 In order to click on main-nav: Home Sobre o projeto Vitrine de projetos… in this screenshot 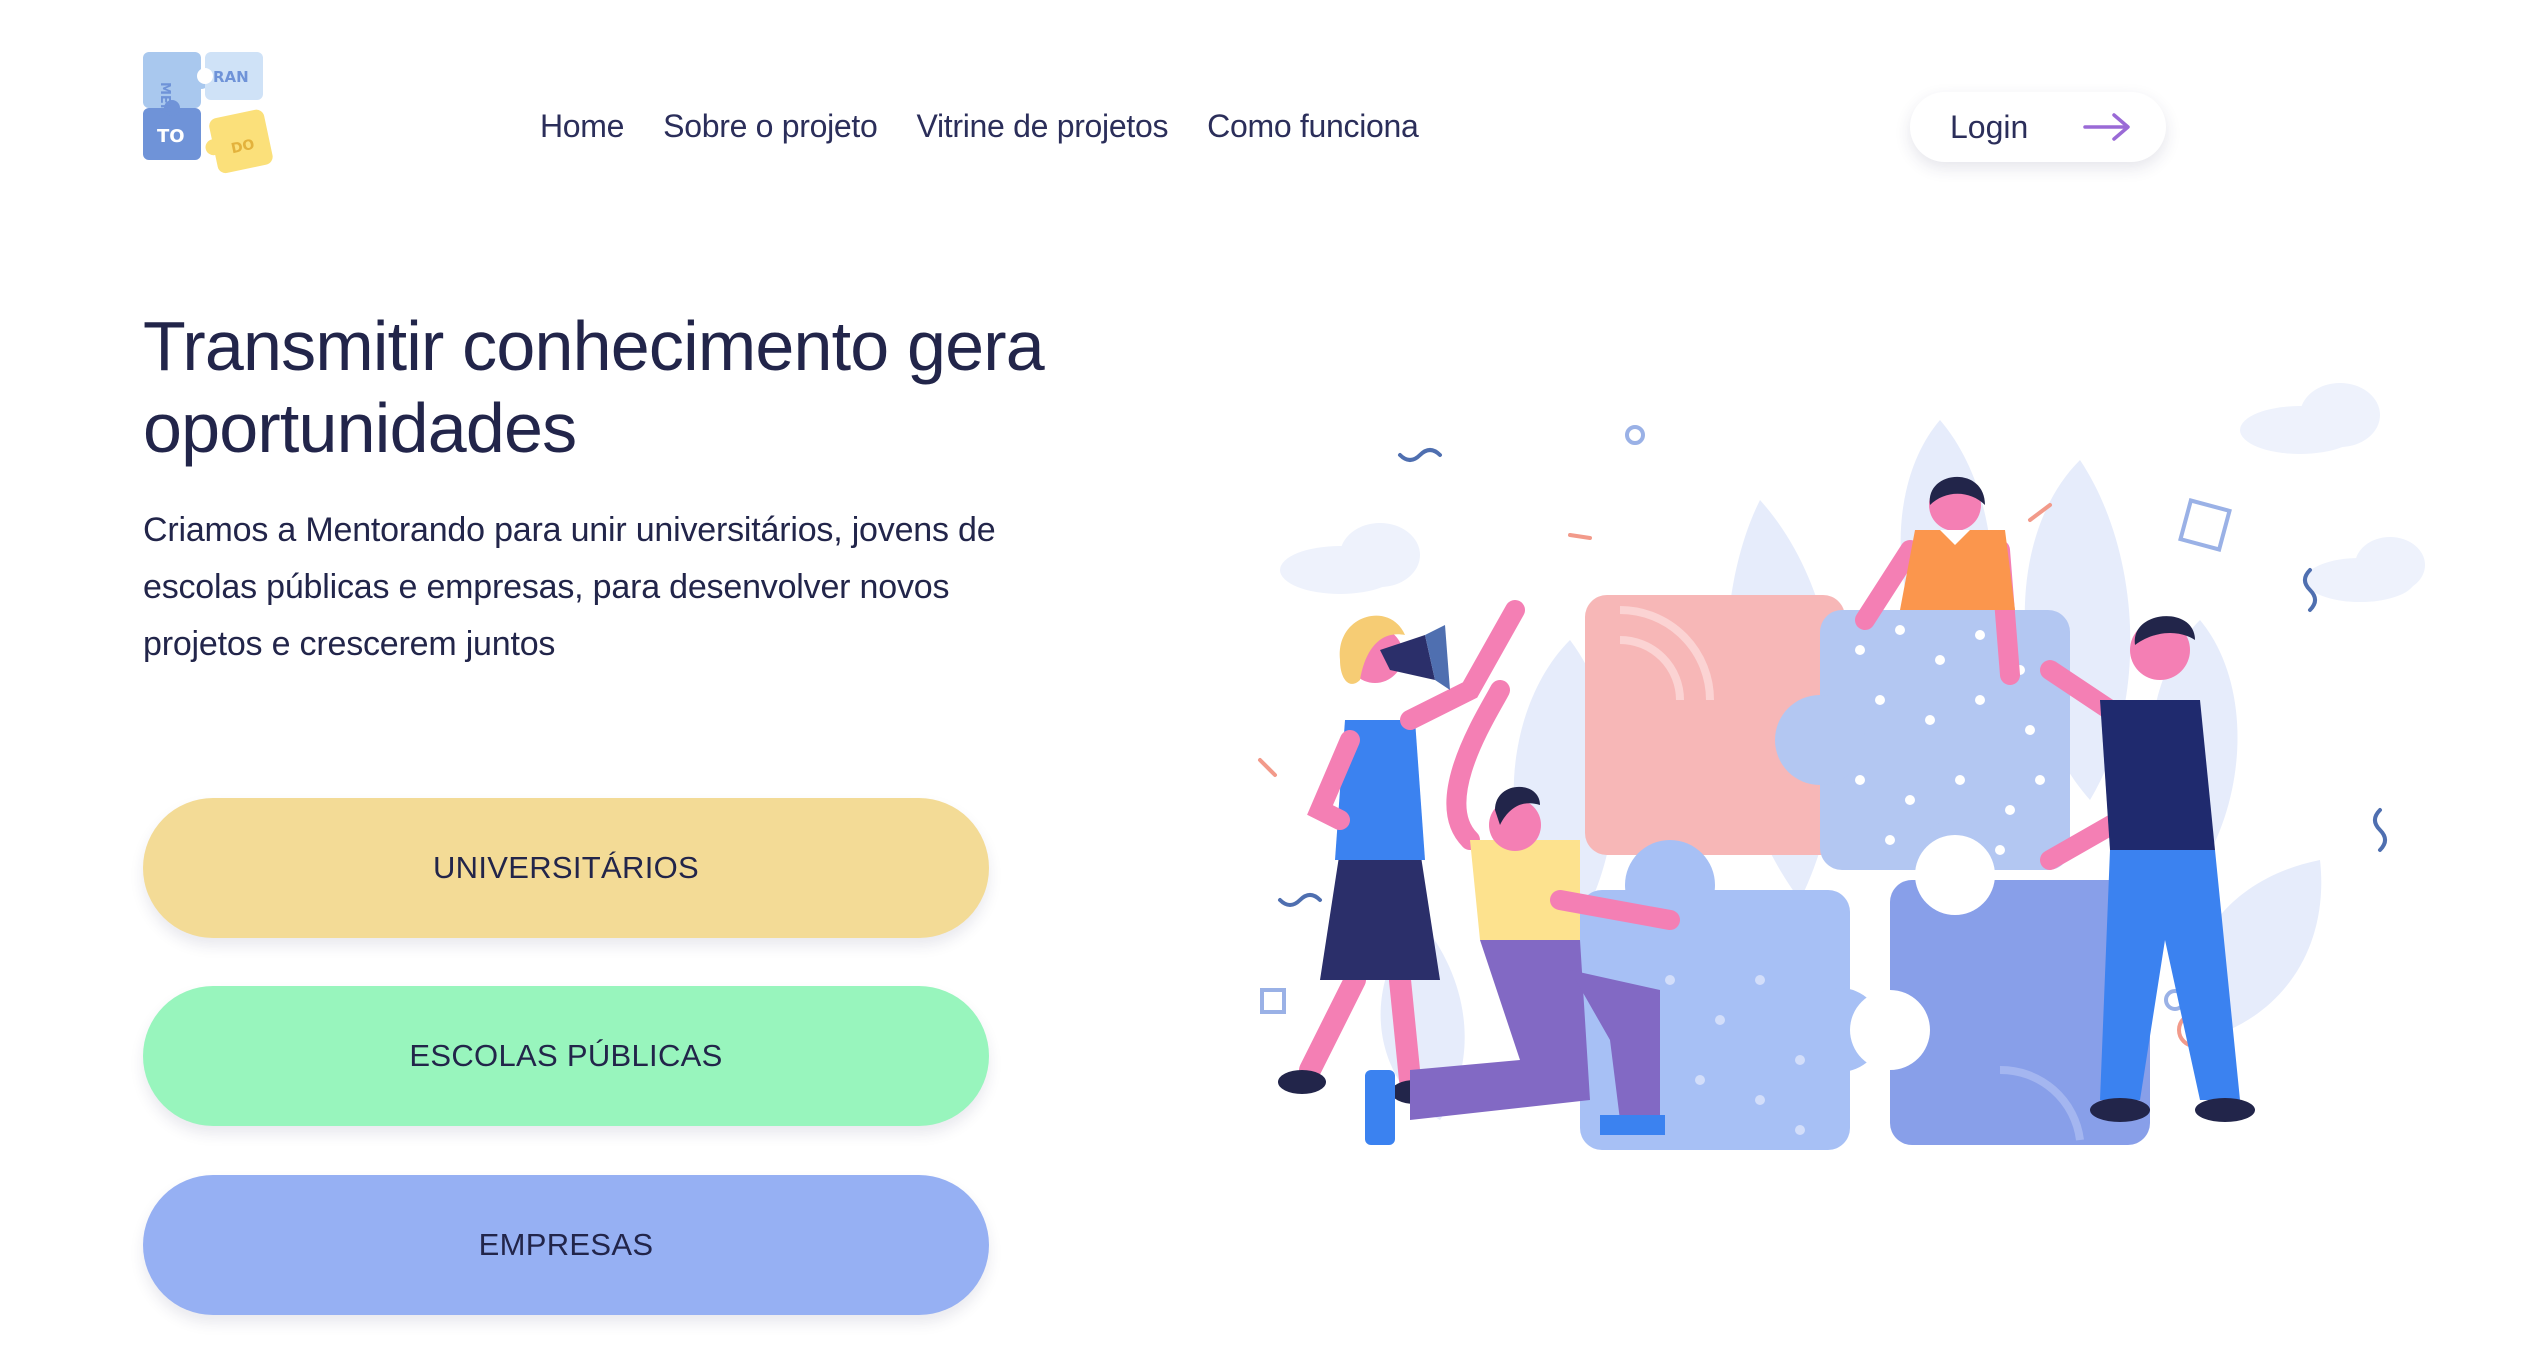, I will do `click(979, 126)`.